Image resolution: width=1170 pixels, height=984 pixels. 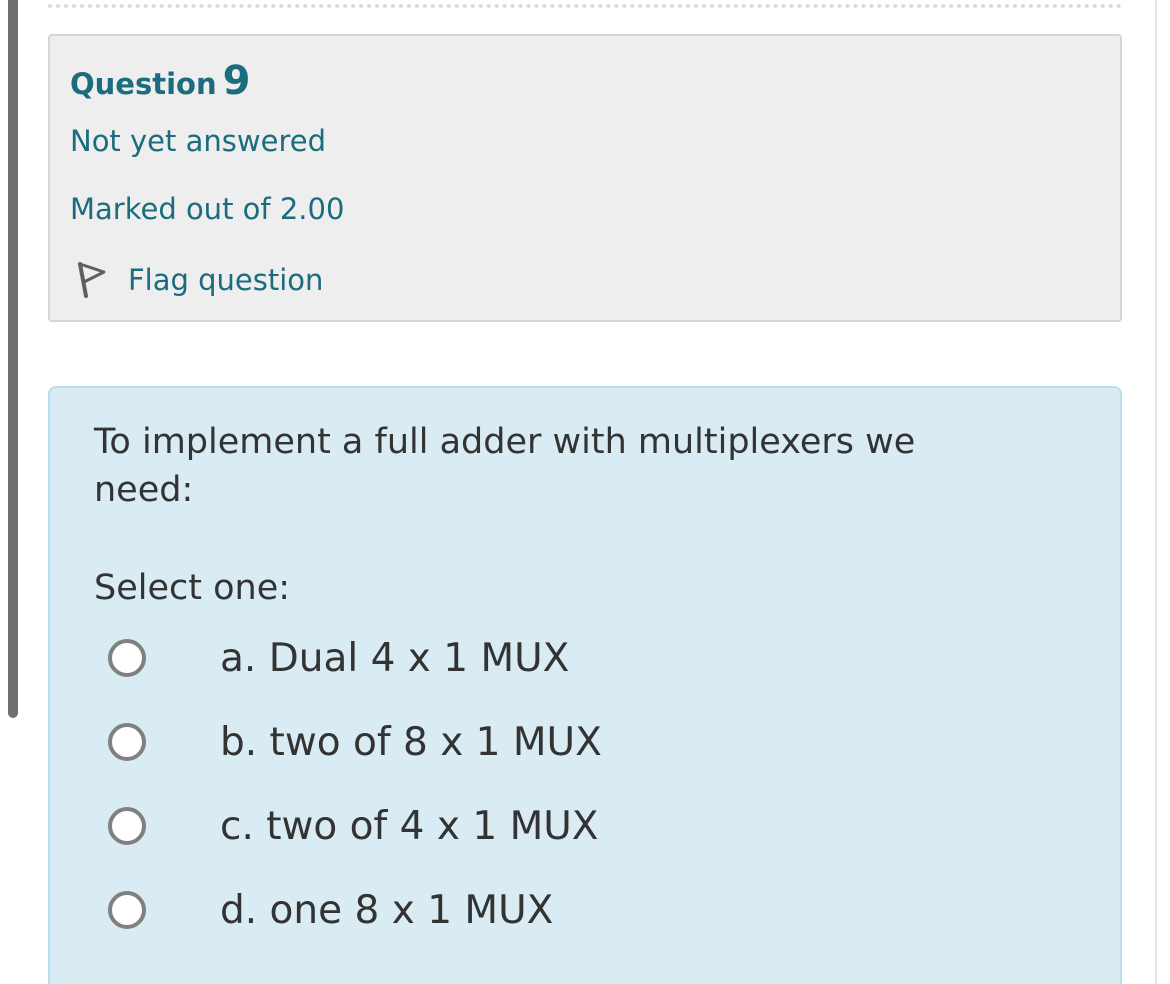 I want to click on flag-question-button: Flag question, so click(x=198, y=280).